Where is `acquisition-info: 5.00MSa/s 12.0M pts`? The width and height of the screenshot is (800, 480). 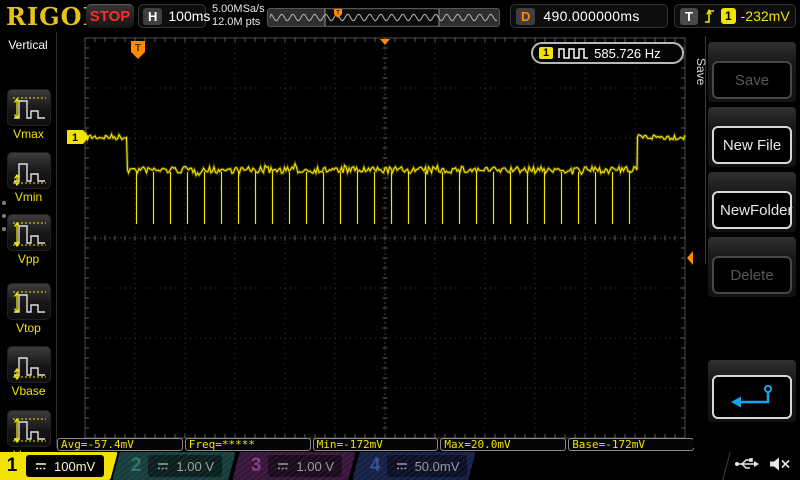 acquisition-info: 5.00MSa/s 12.0M pts is located at coordinates (238, 16).